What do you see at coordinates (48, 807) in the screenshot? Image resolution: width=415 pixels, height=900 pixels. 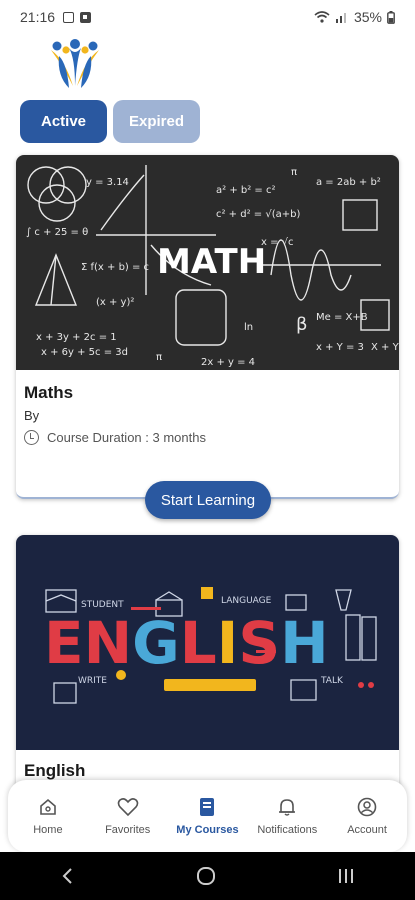 I see `home-icon` at bounding box center [48, 807].